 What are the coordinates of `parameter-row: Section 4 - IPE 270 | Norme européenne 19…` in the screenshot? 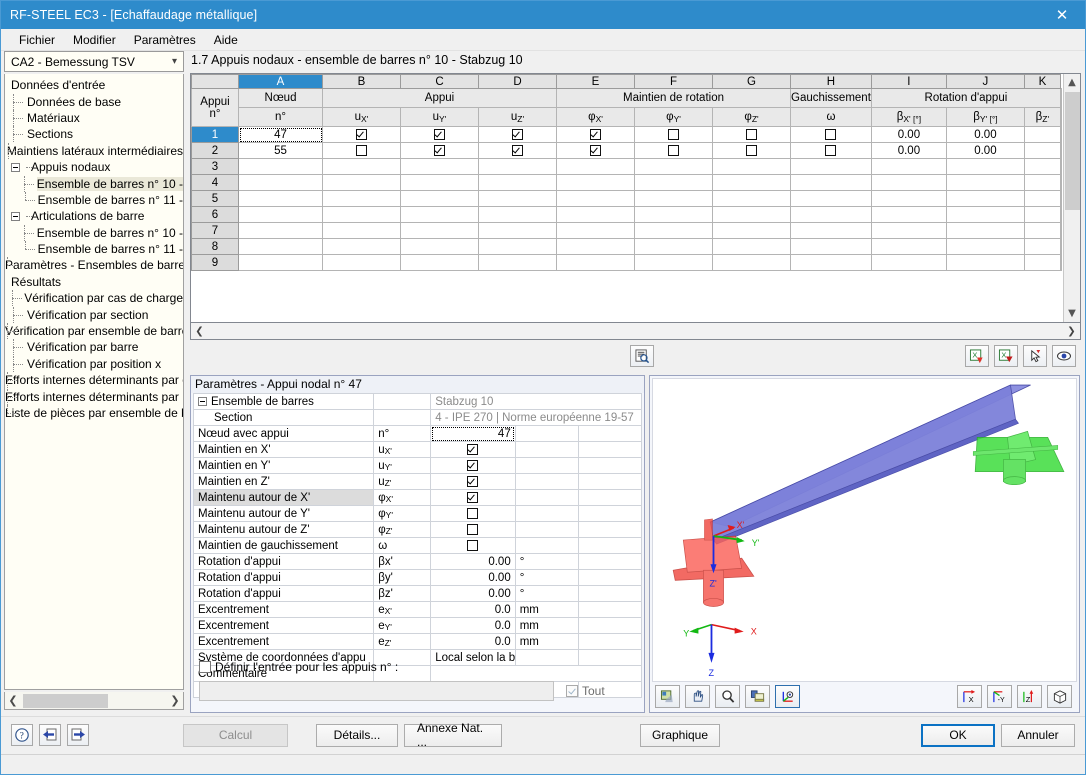 It's located at (417, 417).